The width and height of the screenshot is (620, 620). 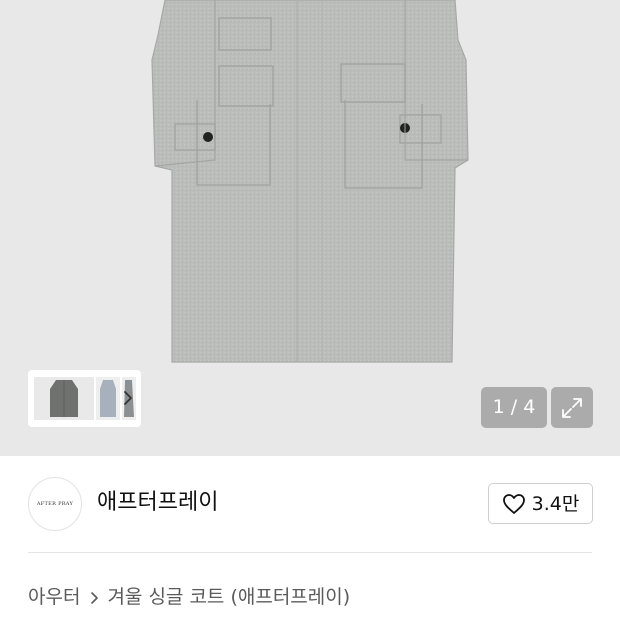 What do you see at coordinates (54, 597) in the screenshot?
I see `breadcrumb-category: 아우터` at bounding box center [54, 597].